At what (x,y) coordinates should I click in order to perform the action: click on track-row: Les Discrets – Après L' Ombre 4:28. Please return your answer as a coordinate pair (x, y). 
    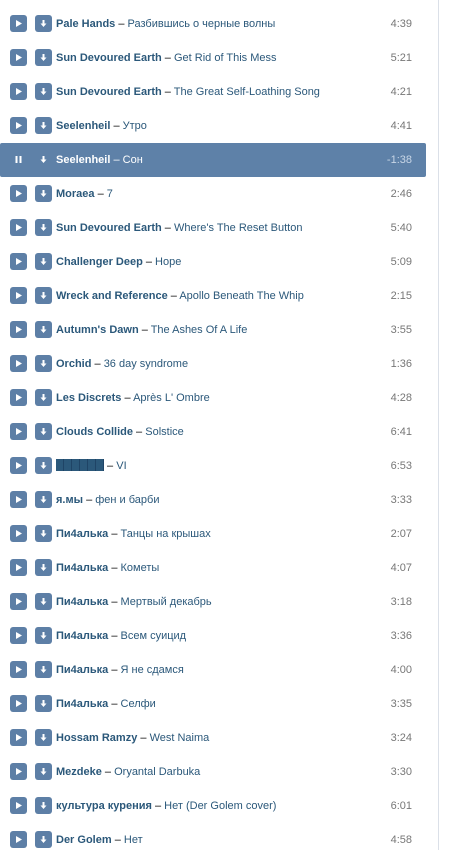
    Looking at the image, I should click on (213, 398).